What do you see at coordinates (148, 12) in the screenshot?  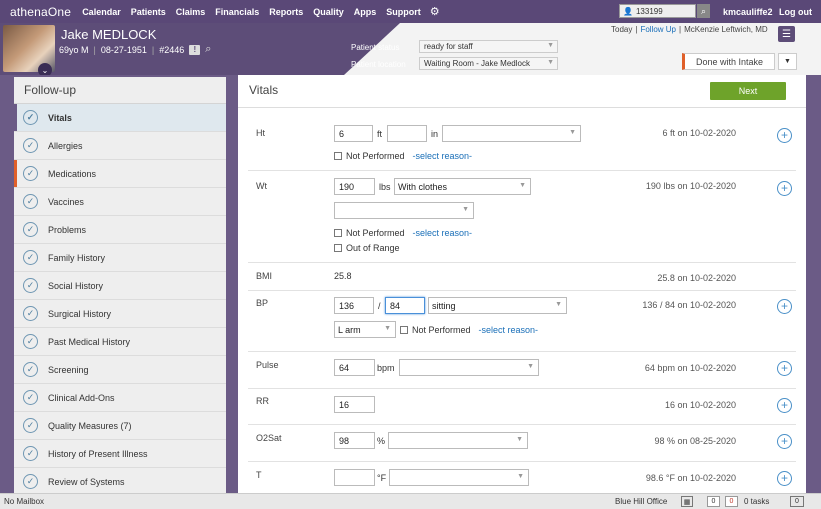 I see `nav-patients: Patients` at bounding box center [148, 12].